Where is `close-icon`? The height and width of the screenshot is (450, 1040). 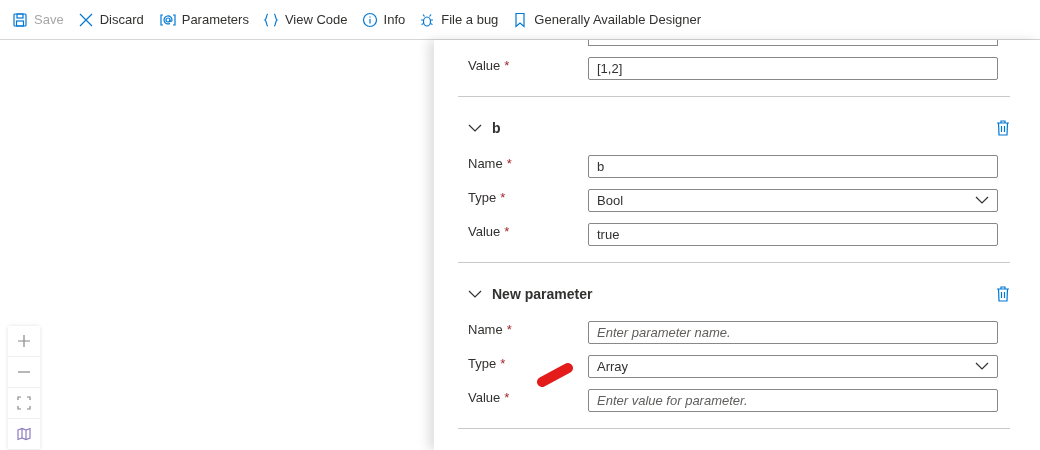
close-icon is located at coordinates (85, 19).